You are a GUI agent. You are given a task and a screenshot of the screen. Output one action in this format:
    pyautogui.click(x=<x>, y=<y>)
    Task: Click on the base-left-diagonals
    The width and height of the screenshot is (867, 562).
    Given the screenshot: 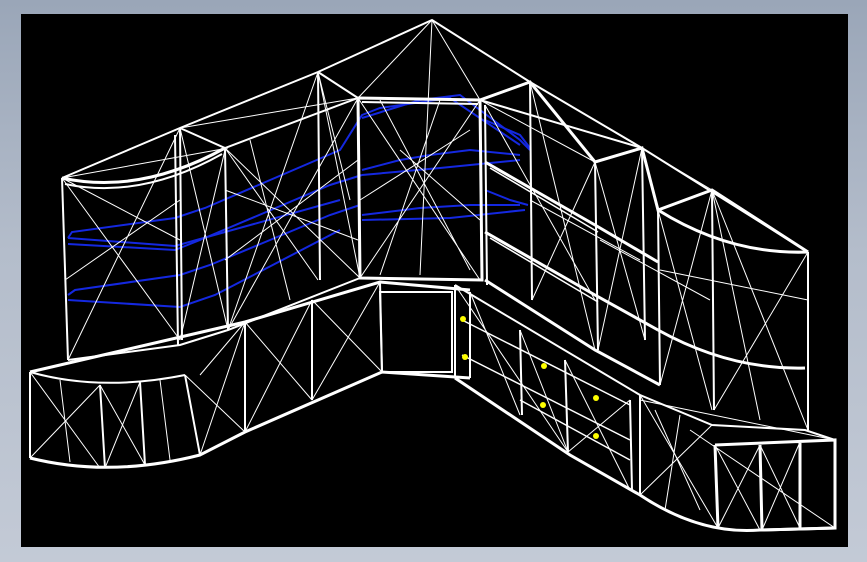 What is the action you would take?
    pyautogui.click(x=206, y=375)
    